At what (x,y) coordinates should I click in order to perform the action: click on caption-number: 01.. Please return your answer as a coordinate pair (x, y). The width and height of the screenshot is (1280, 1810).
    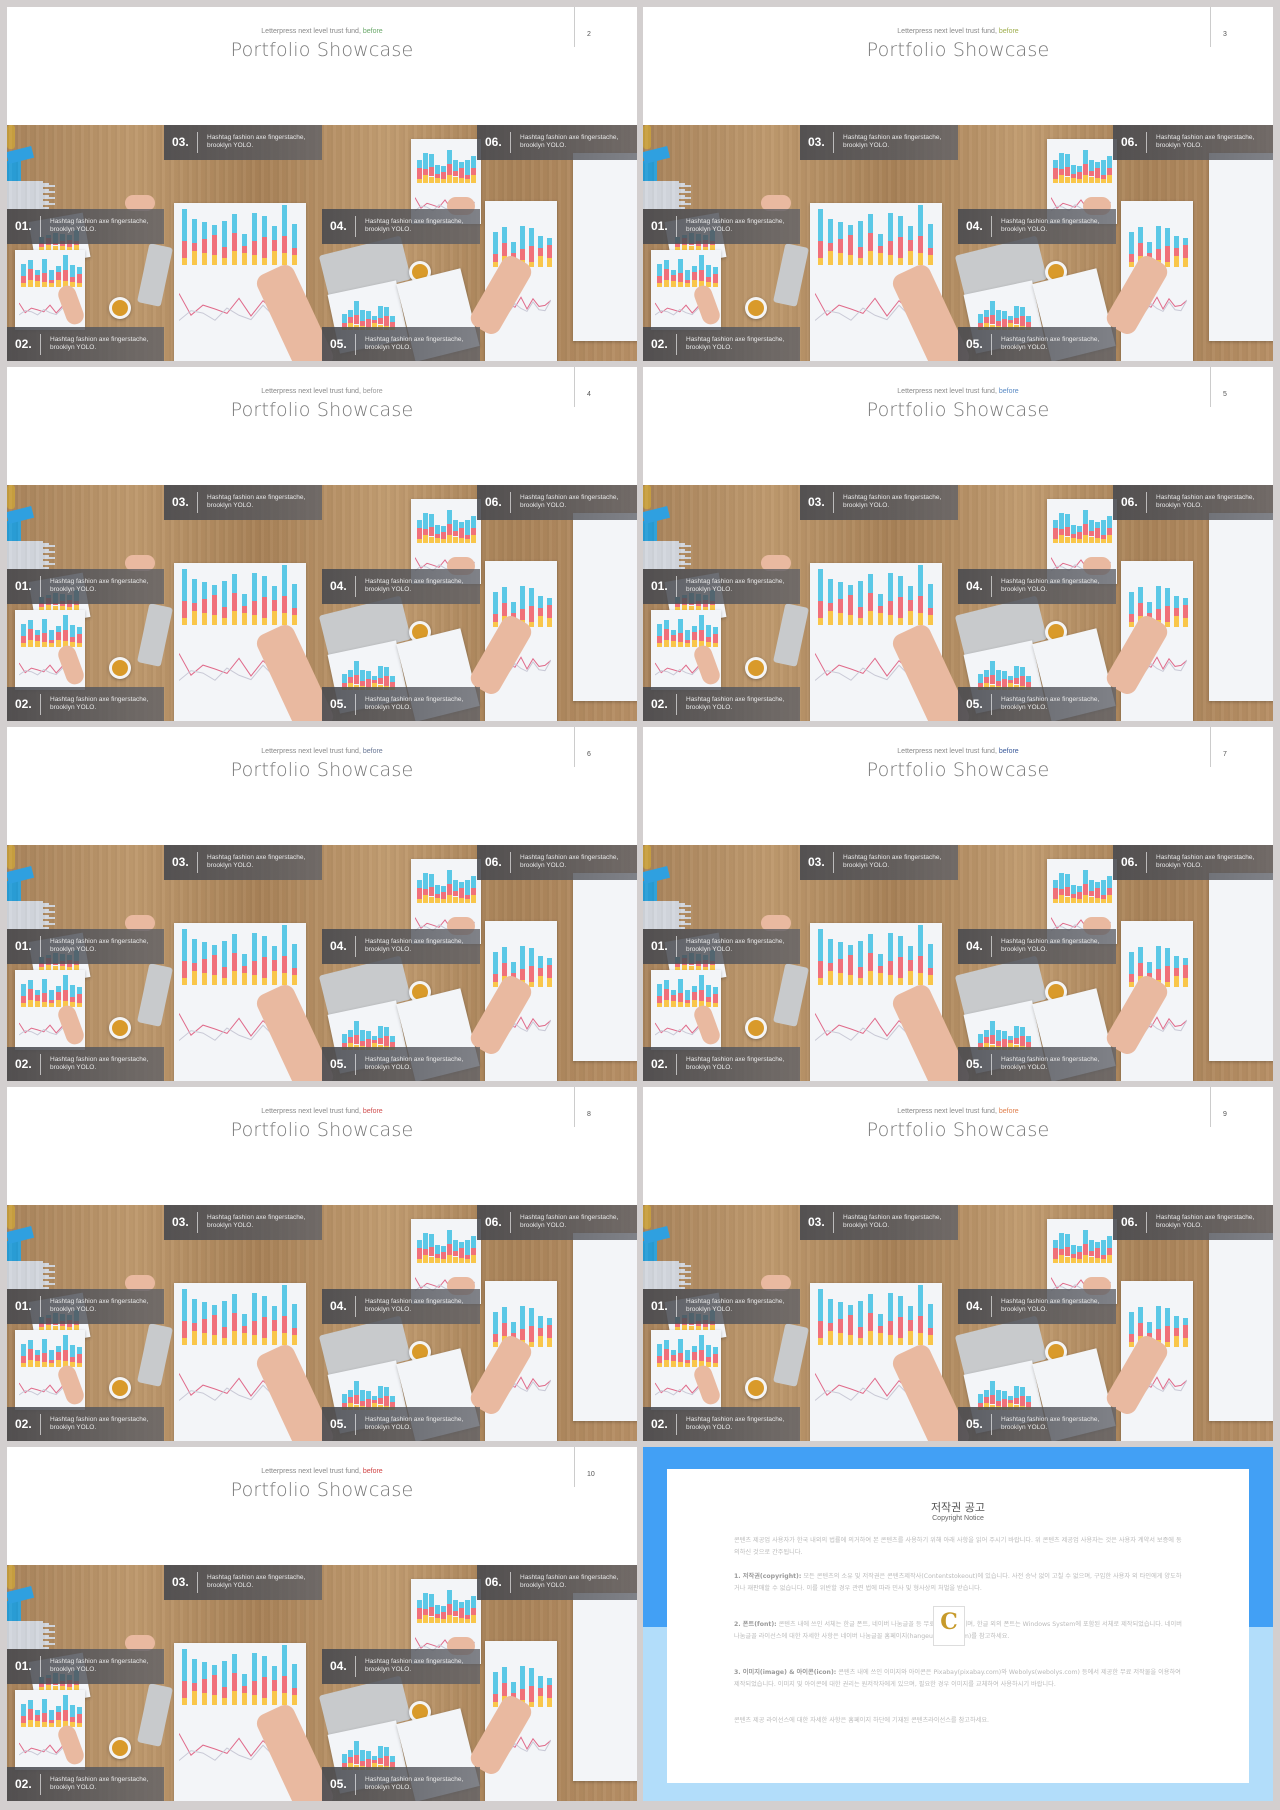
    Looking at the image, I should click on (659, 226).